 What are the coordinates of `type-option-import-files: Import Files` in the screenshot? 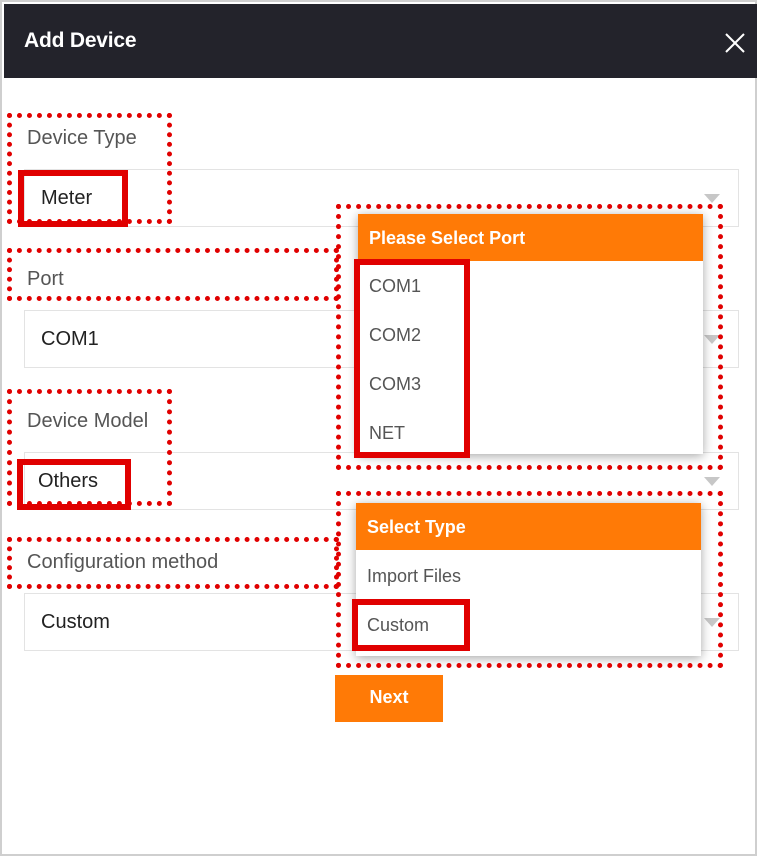 It's located at (414, 576).